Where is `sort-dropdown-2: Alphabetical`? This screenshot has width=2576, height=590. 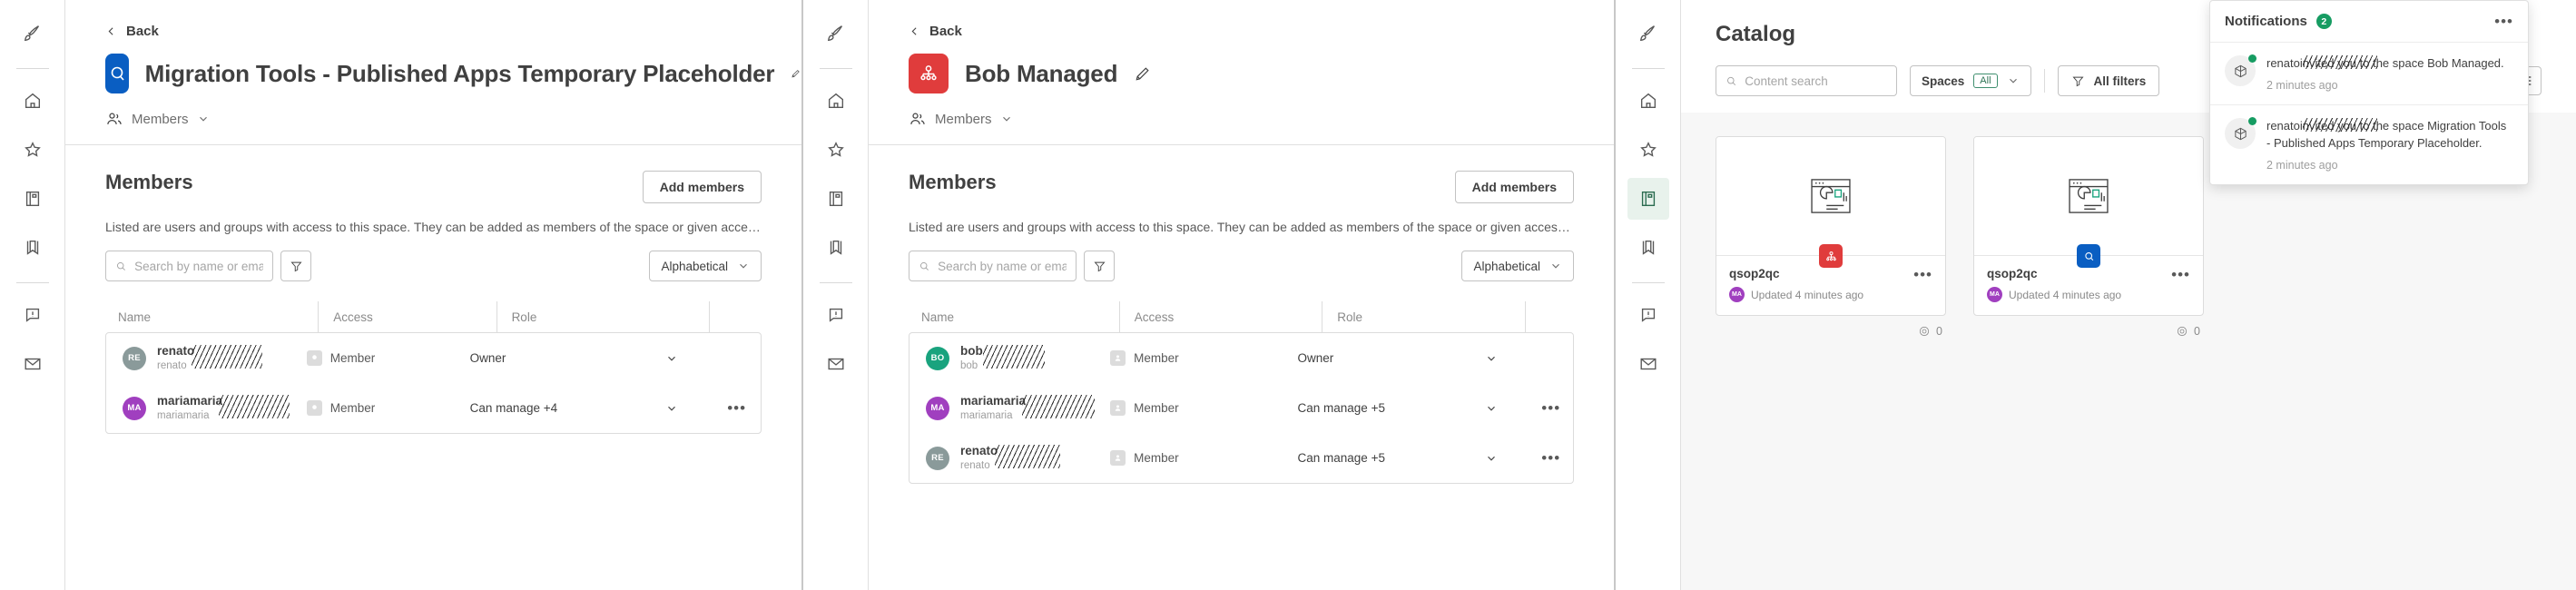 sort-dropdown-2: Alphabetical is located at coordinates (1517, 266).